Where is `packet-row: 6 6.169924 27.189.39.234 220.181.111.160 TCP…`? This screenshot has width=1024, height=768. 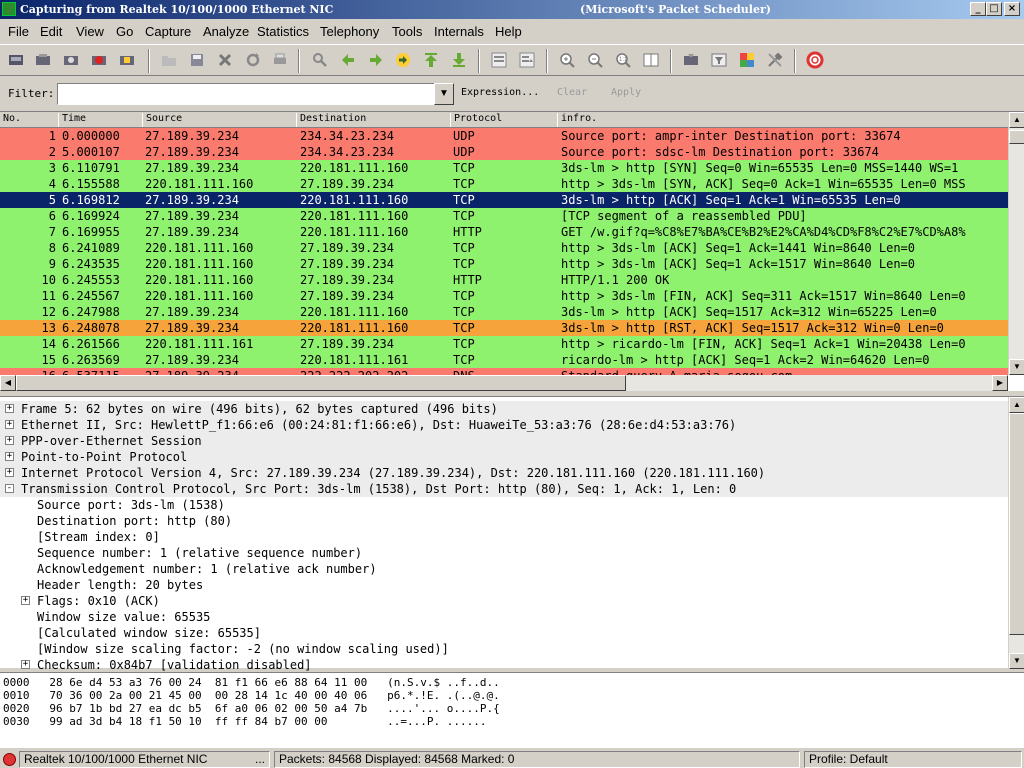
packet-row: 6 6.169924 27.189.39.234 220.181.111.160 TCP… is located at coordinates (504, 216).